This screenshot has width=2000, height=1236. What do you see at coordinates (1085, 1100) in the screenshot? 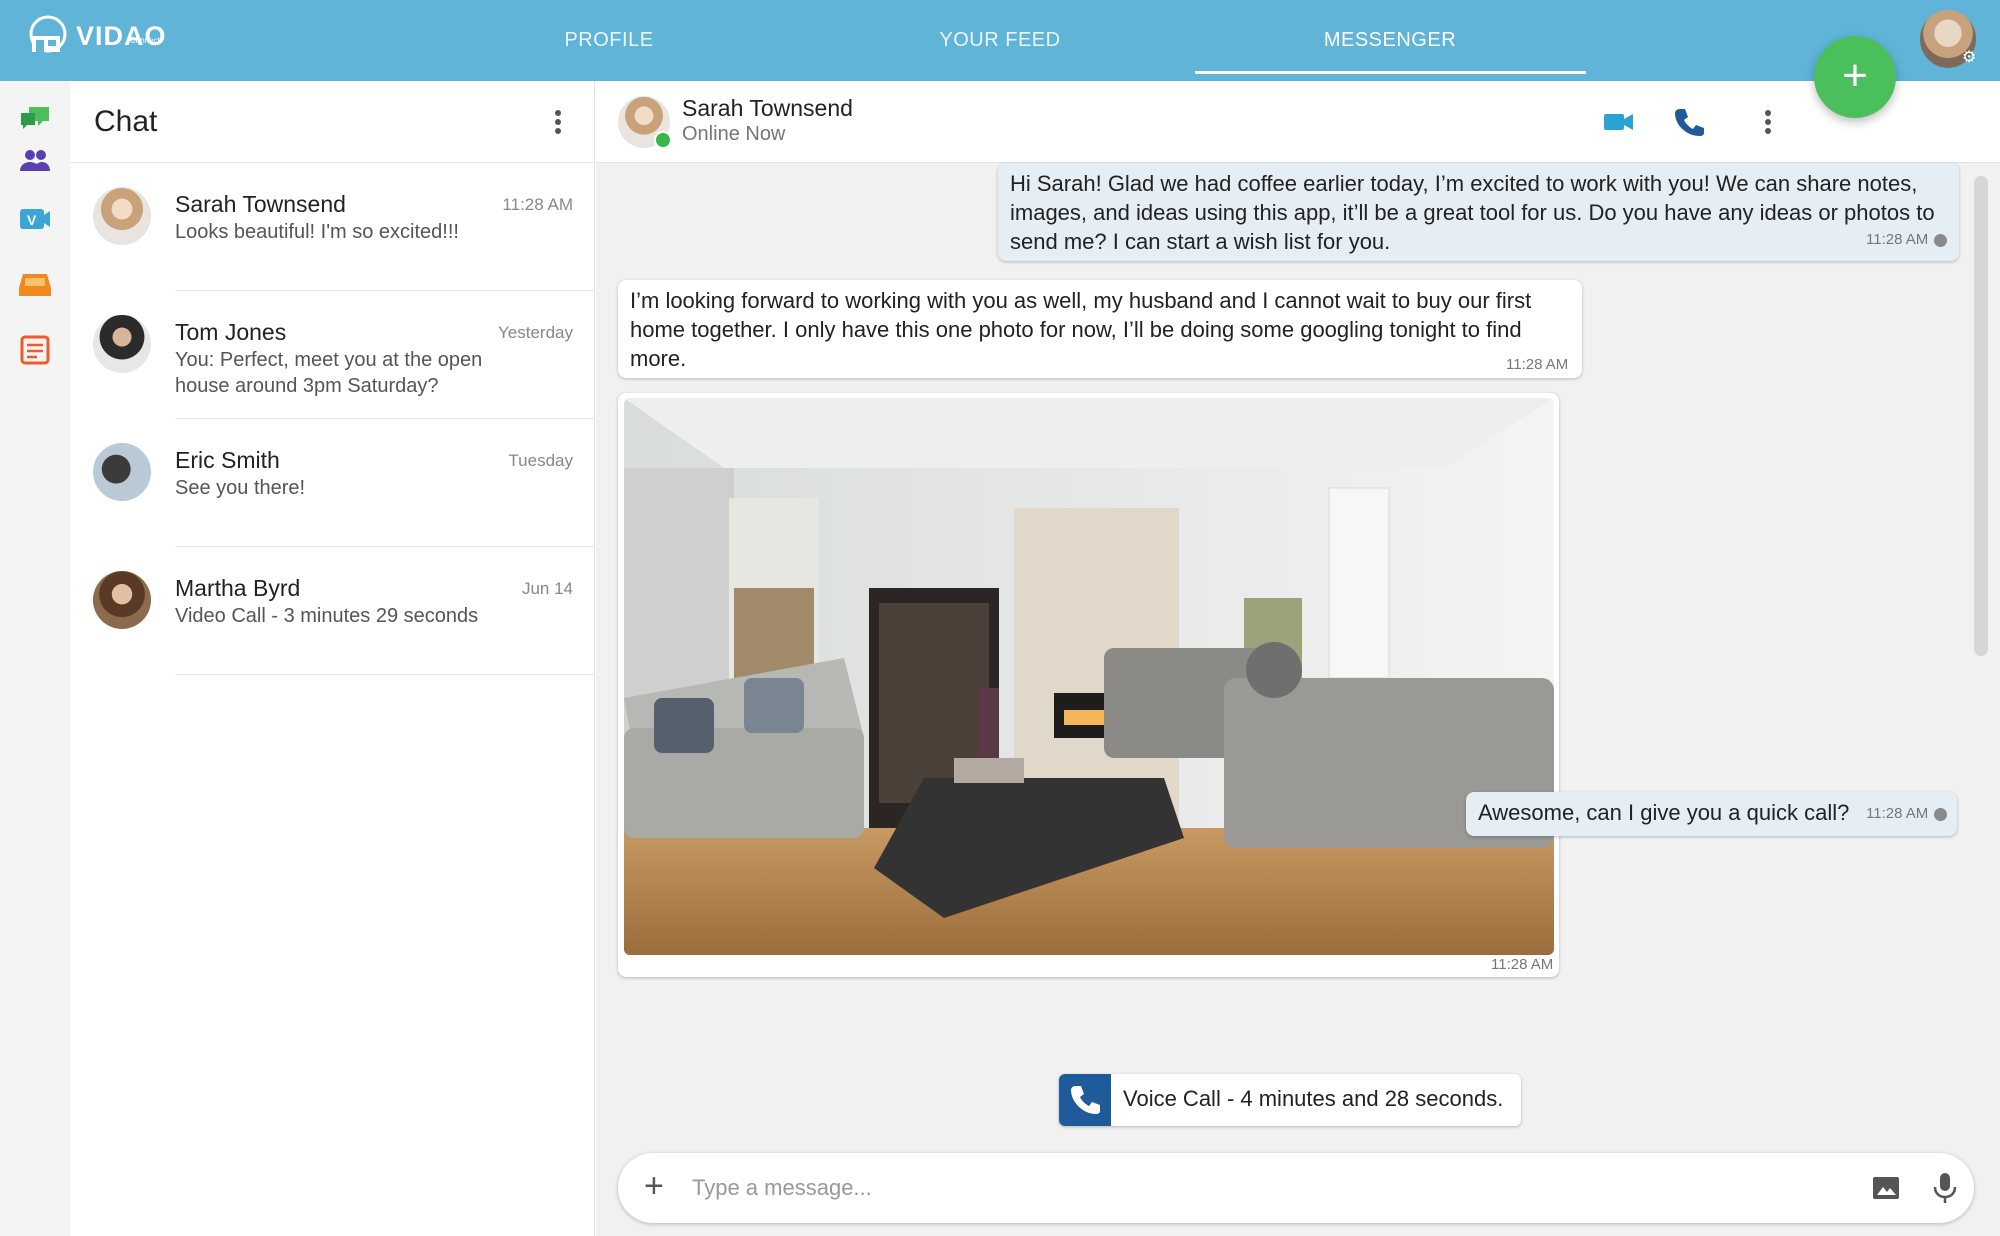
I see `phone-icon` at bounding box center [1085, 1100].